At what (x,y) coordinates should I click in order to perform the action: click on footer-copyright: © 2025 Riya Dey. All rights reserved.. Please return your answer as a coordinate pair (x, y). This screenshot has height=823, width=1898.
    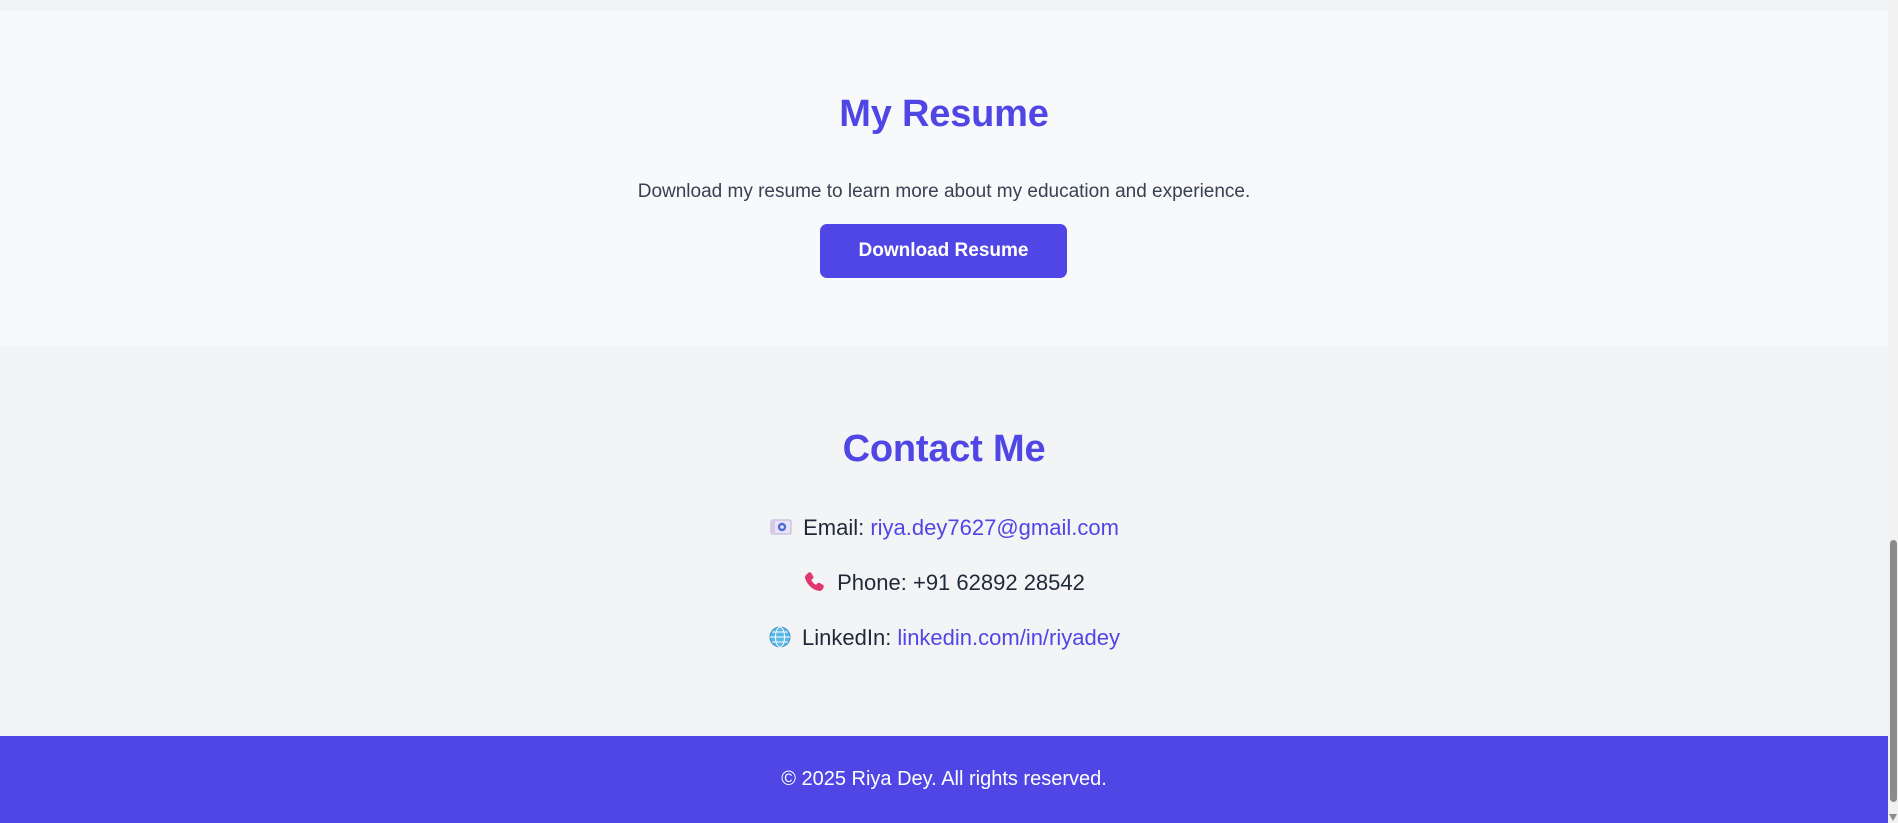
    Looking at the image, I should click on (944, 779).